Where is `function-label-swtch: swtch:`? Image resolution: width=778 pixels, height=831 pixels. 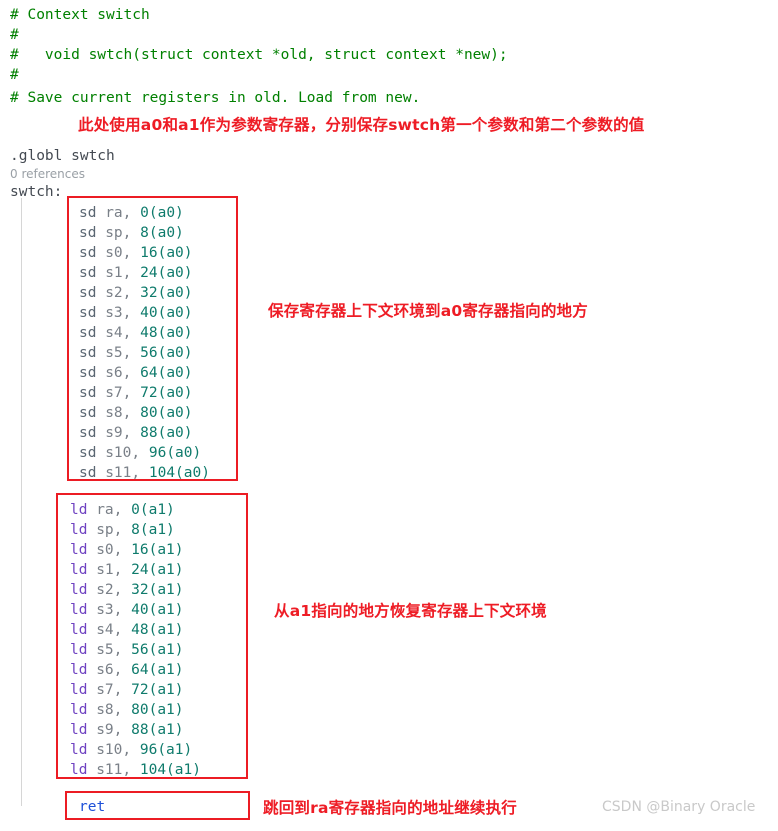
function-label-swtch: swtch: is located at coordinates (36, 192).